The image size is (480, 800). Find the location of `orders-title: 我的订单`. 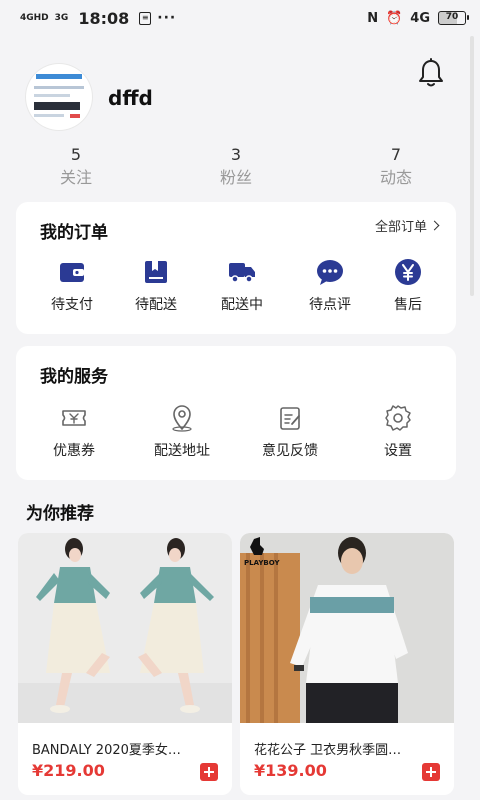

orders-title: 我的订单 is located at coordinates (74, 233).